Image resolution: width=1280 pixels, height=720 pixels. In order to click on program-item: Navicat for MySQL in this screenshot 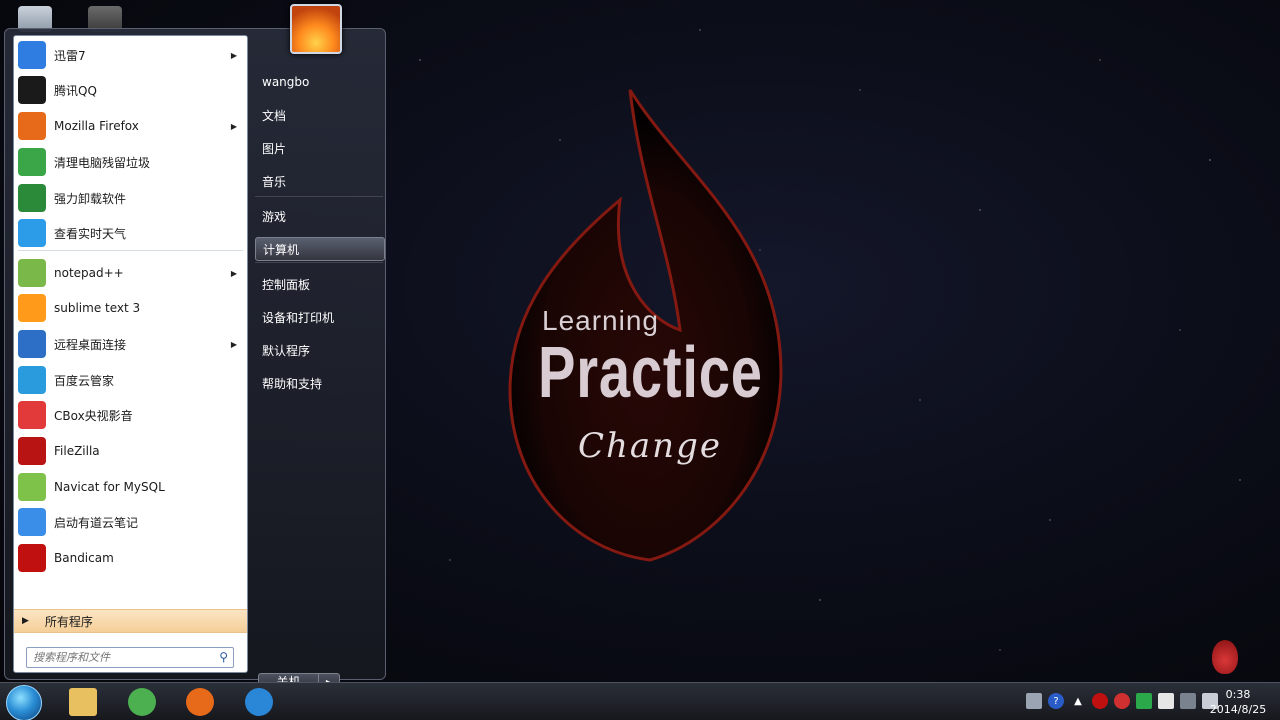, I will do `click(130, 487)`.